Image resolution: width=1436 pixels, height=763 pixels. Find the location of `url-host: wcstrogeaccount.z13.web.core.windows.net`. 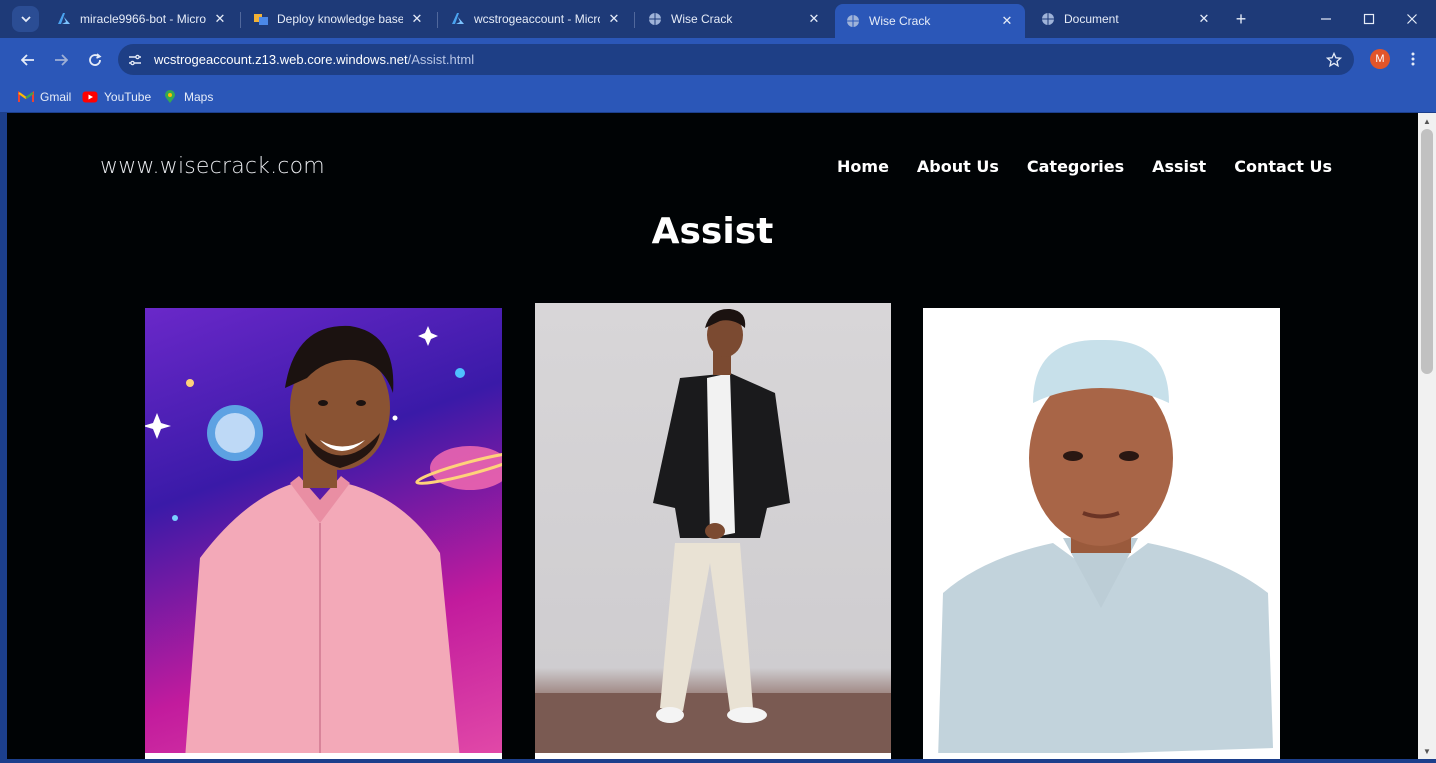

url-host: wcstrogeaccount.z13.web.core.windows.net is located at coordinates (281, 59).